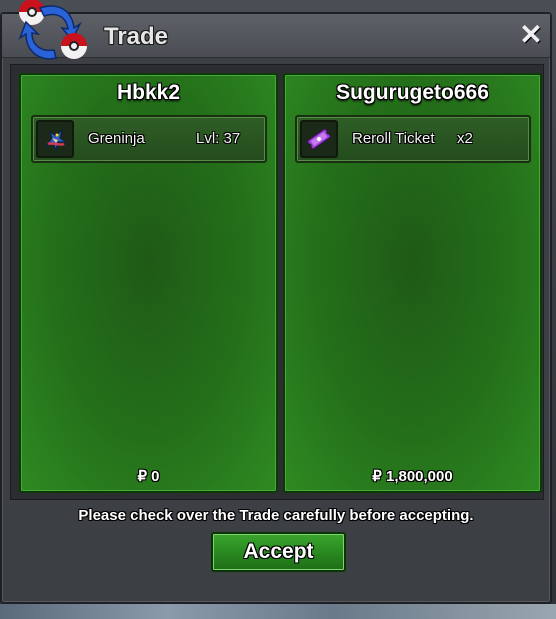 The image size is (556, 619). What do you see at coordinates (52, 30) in the screenshot?
I see `trade-swap-icon` at bounding box center [52, 30].